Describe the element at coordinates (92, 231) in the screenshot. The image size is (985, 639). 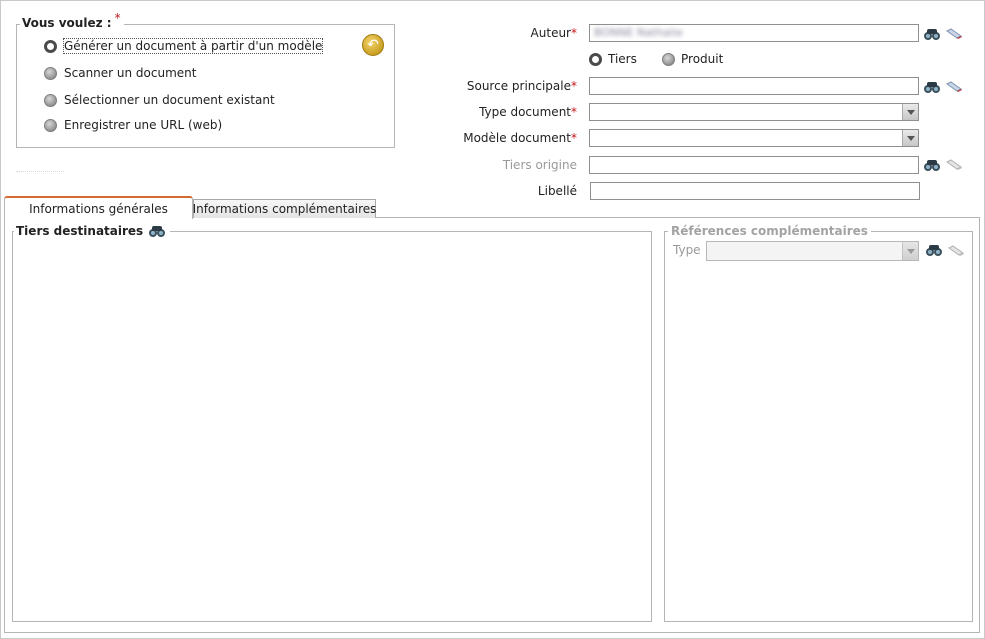
I see `tiers-destinataires-legend: Tiers destinataires` at that location.